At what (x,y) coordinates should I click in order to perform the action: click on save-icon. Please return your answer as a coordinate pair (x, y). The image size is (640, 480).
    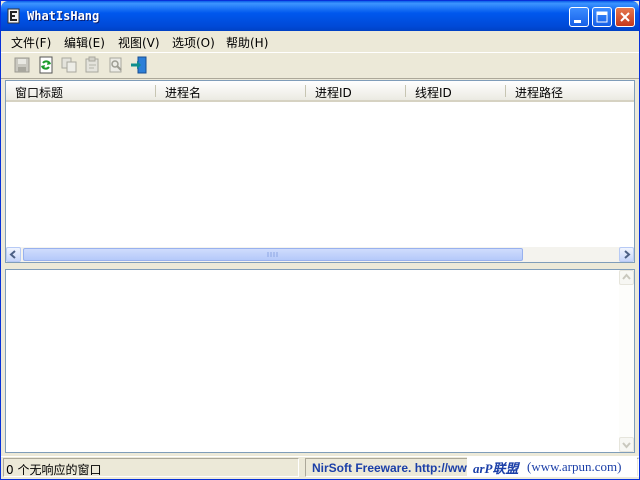
    Looking at the image, I should click on (22, 65).